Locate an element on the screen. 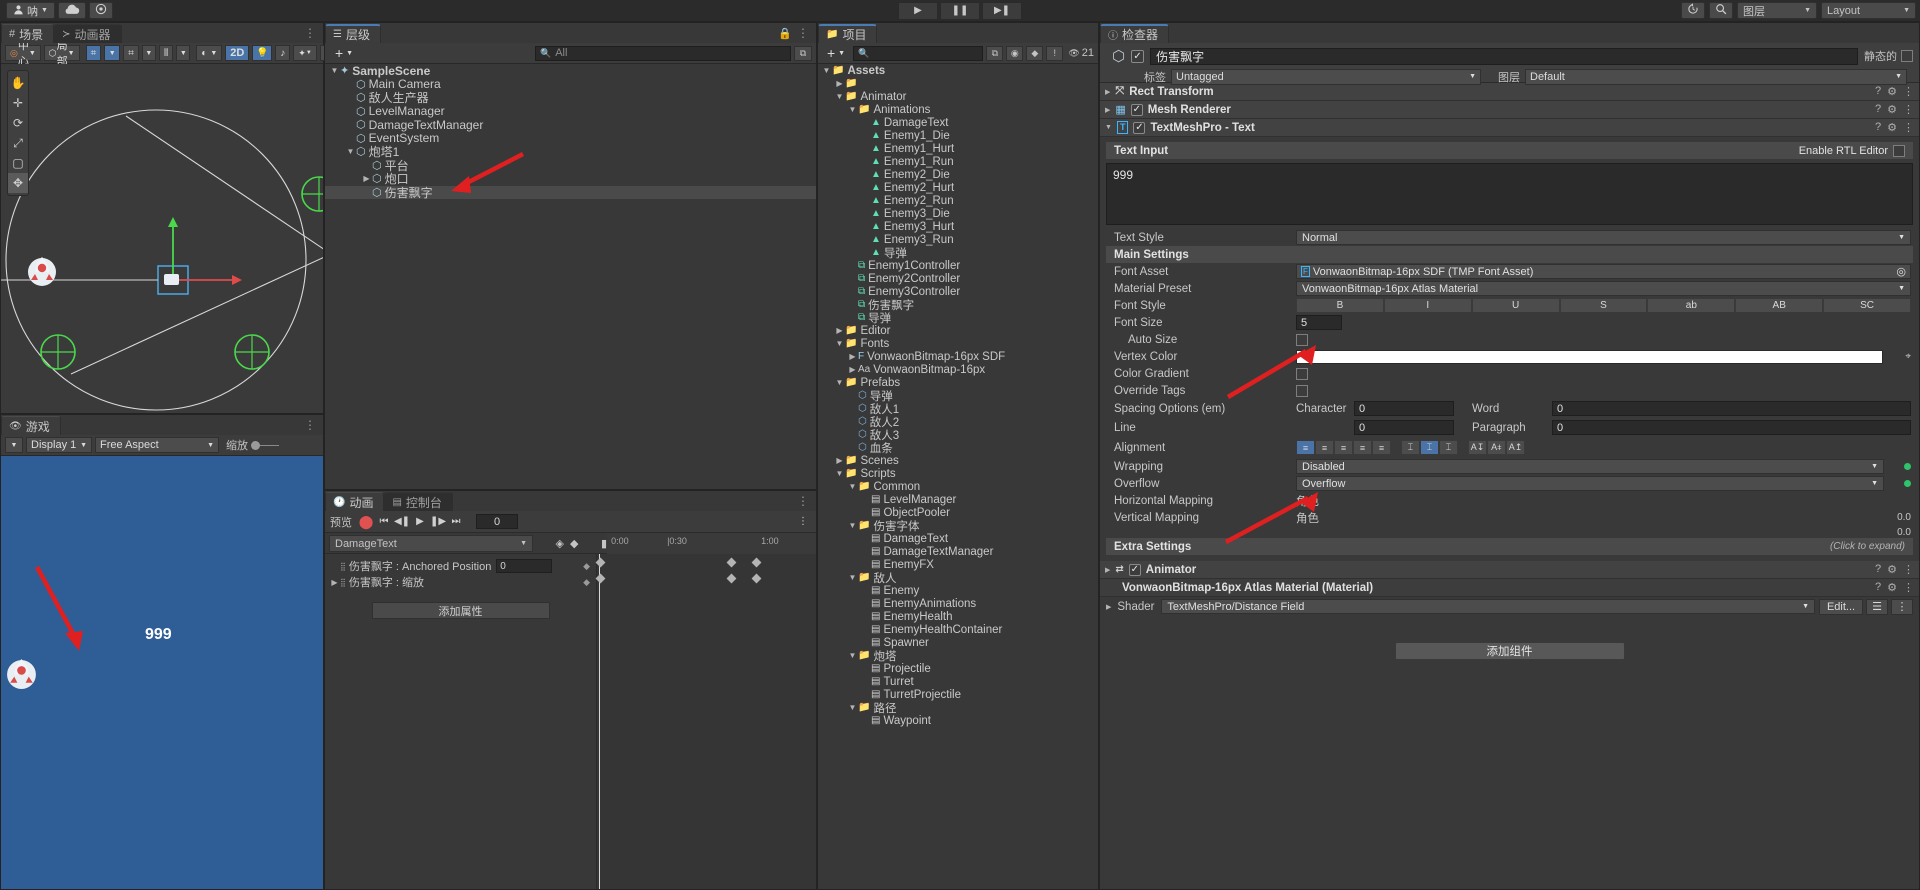 The height and width of the screenshot is (890, 1920). lighting-toggle: 💡 is located at coordinates (262, 53).